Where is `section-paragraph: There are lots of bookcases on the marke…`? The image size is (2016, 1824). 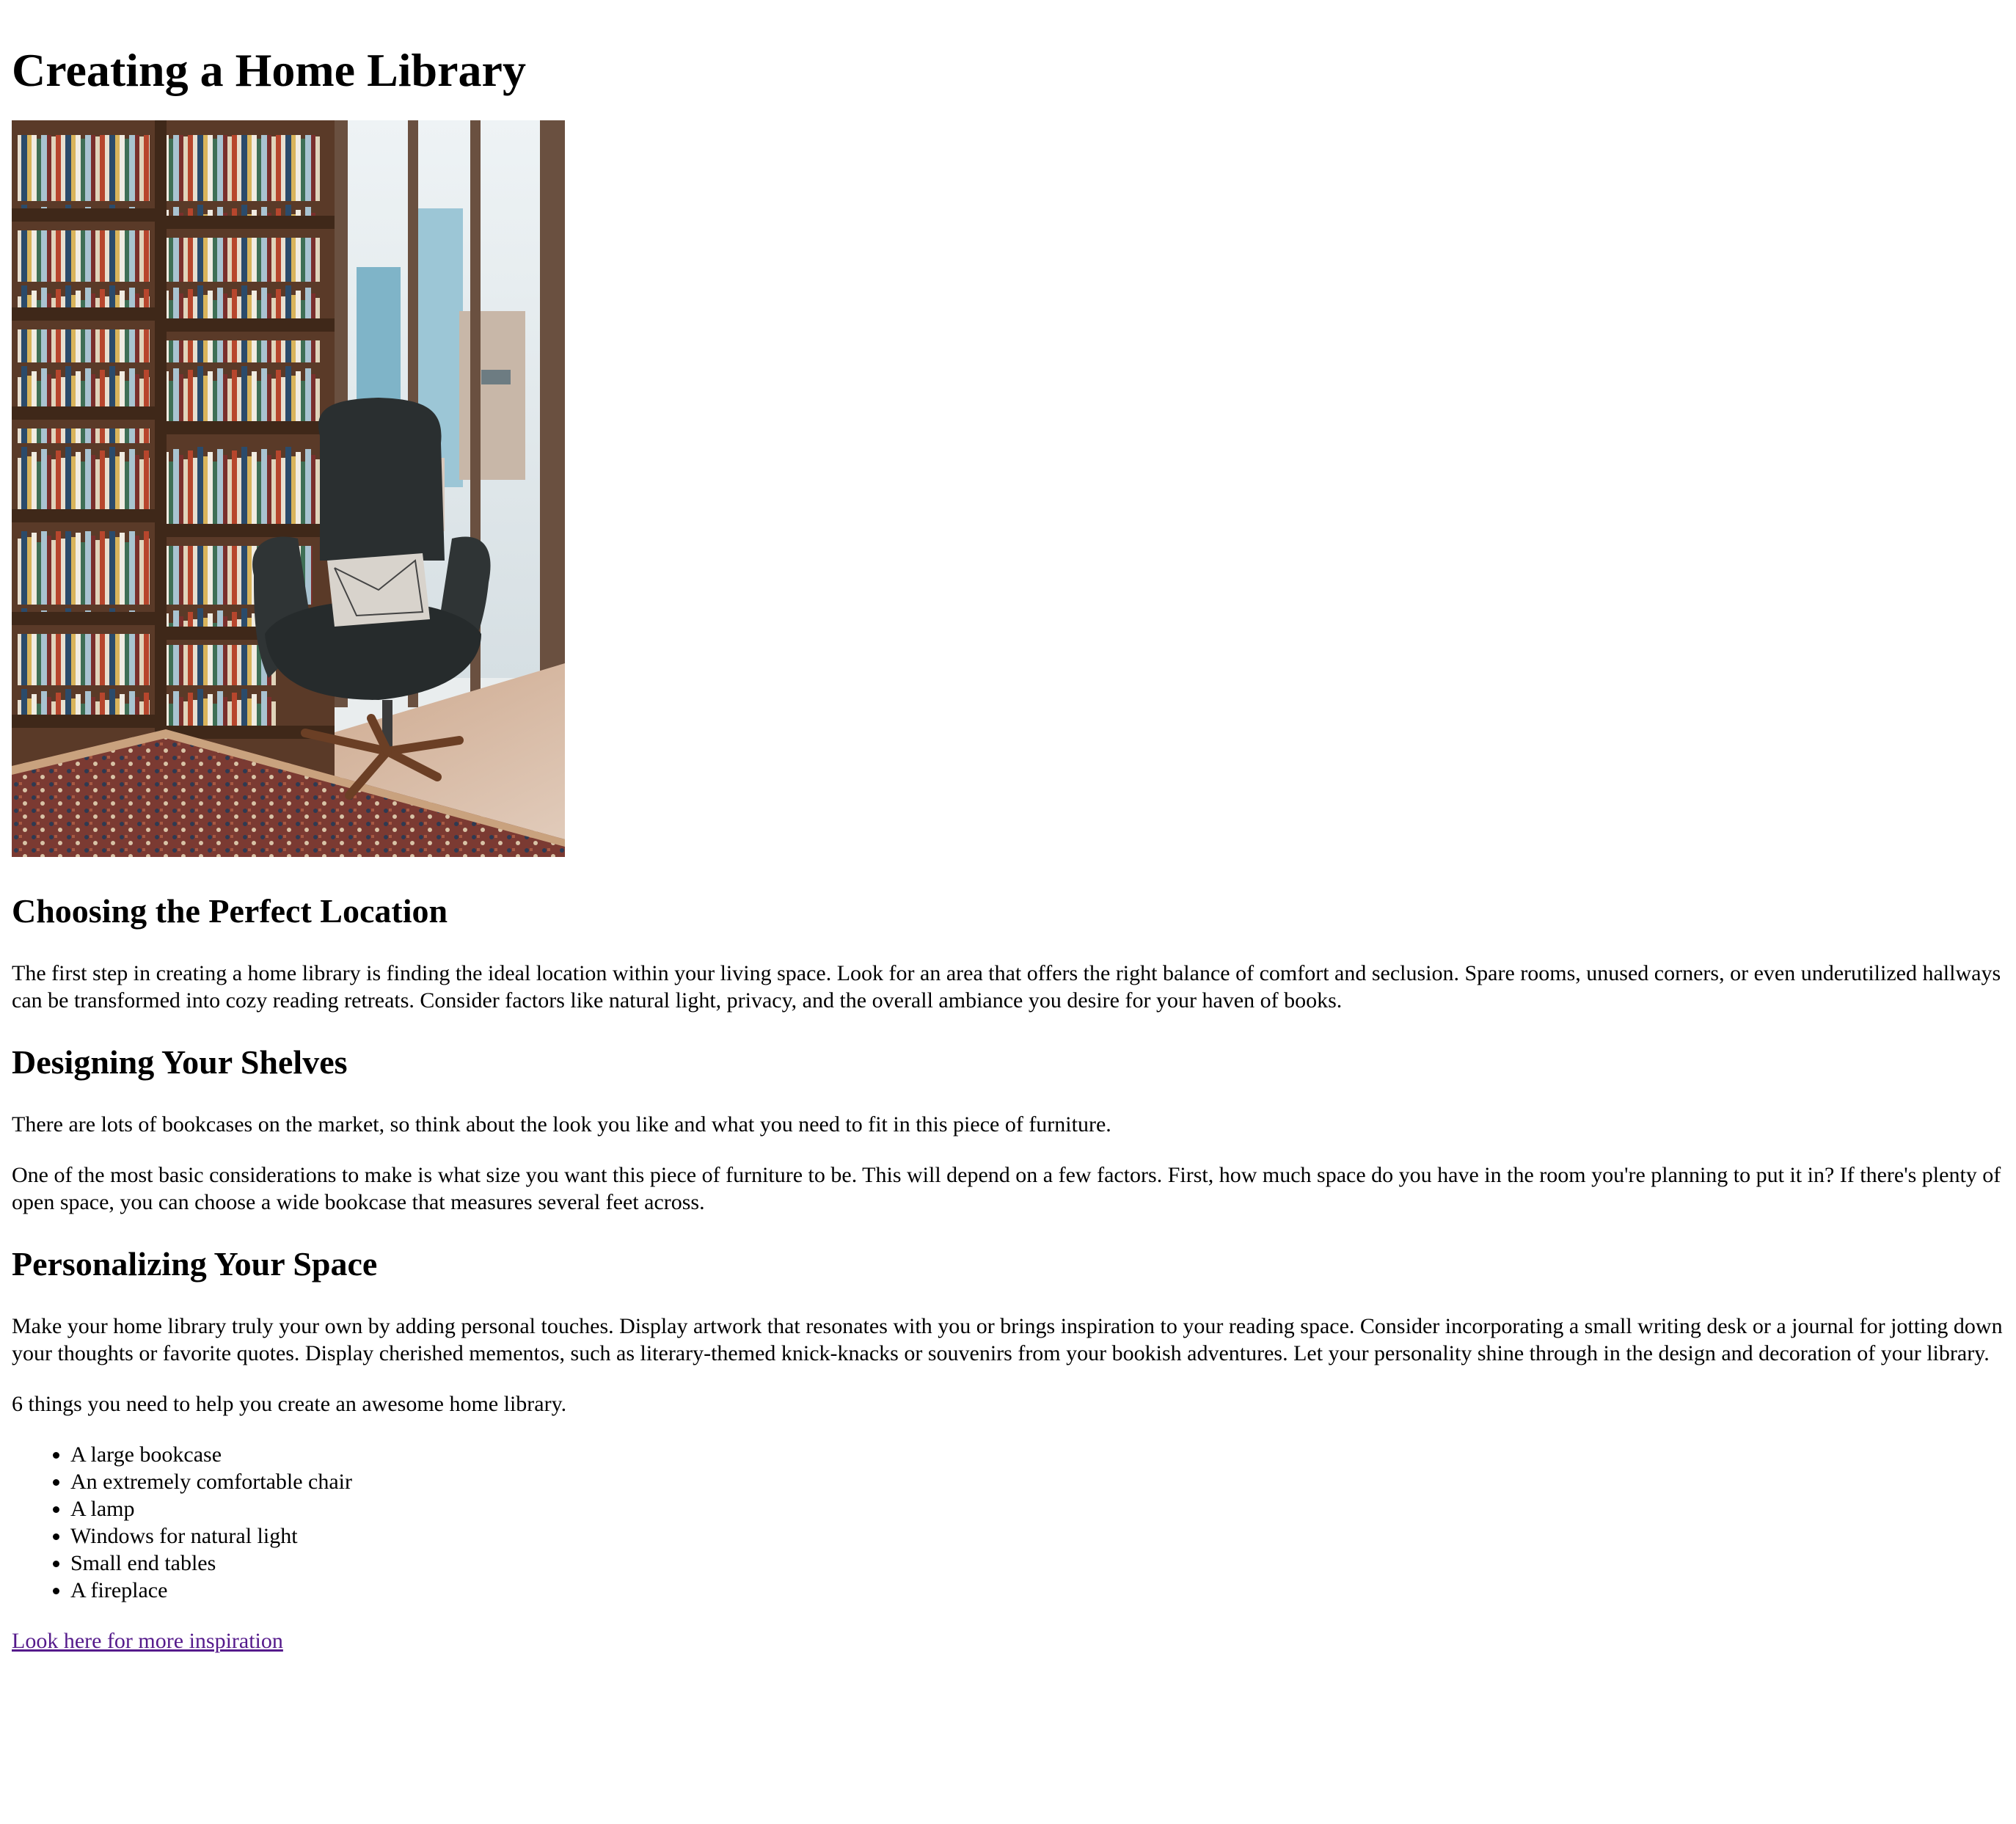
section-paragraph: There are lots of bookcases on the marke… is located at coordinates (562, 1124).